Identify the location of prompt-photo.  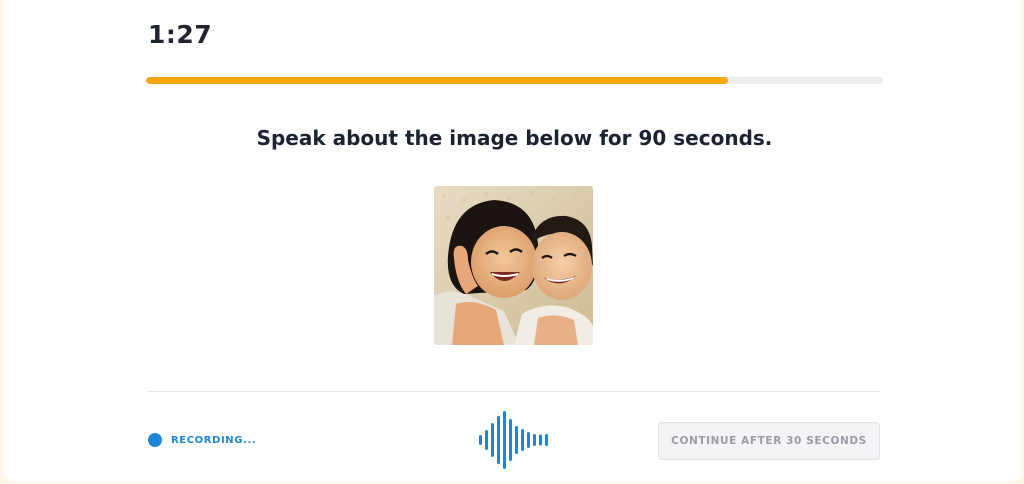
(513, 265).